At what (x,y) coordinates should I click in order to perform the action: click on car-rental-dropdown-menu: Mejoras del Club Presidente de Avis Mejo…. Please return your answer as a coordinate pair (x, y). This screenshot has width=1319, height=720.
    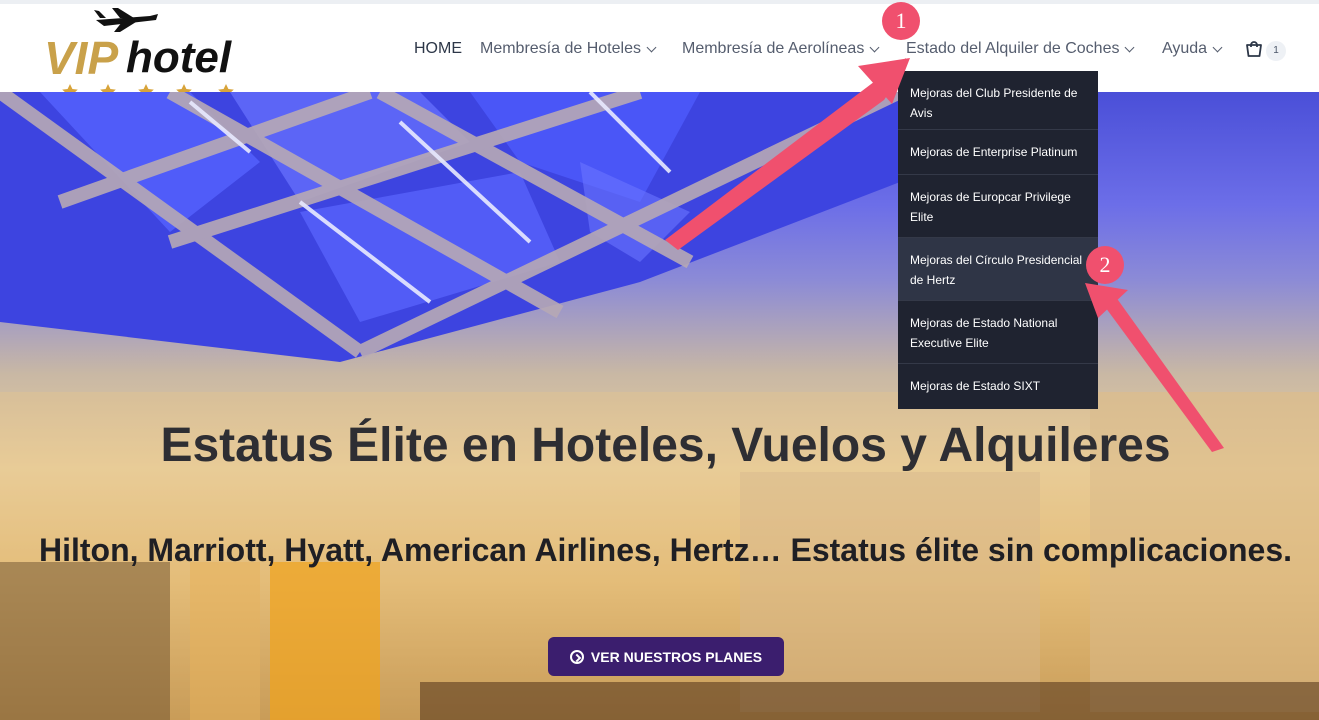
    Looking at the image, I should click on (998, 240).